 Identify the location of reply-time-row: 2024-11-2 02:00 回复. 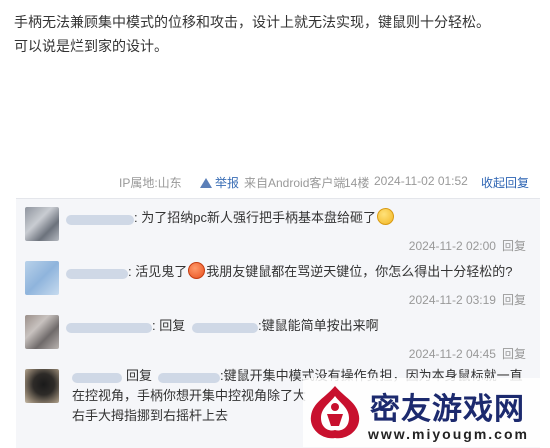
(467, 245).